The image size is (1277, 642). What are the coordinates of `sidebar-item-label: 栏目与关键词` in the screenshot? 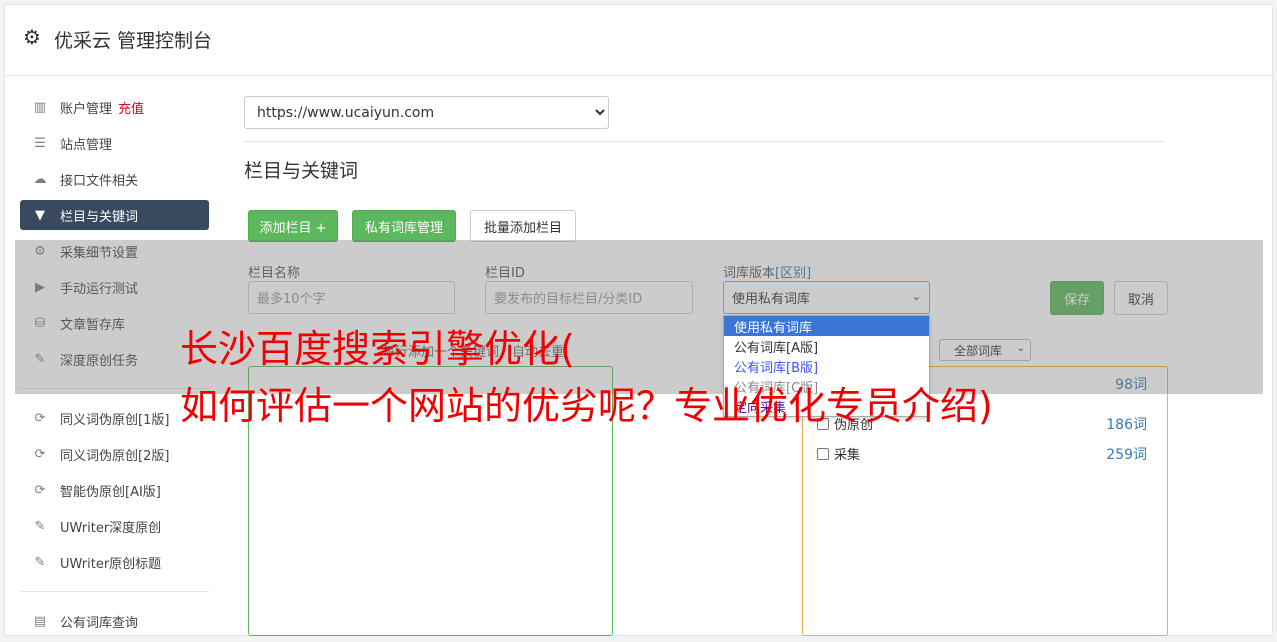 It's located at (99, 217).